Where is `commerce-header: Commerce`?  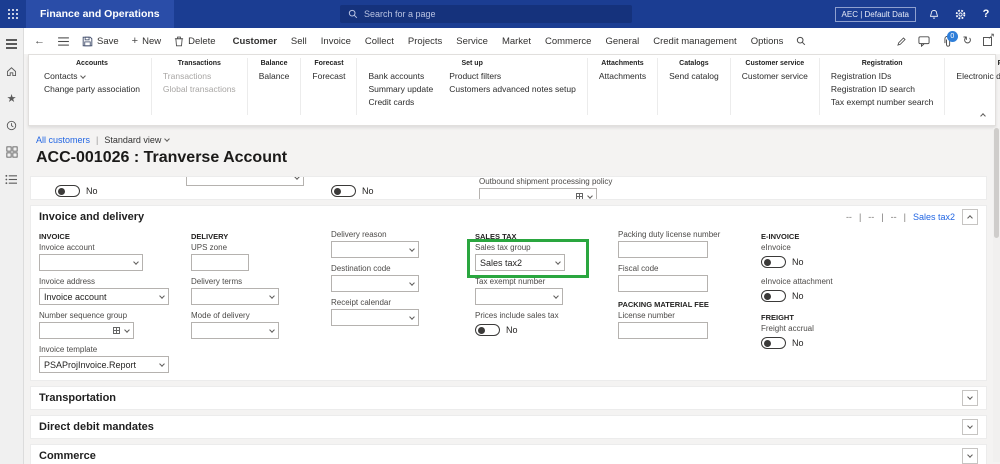 commerce-header: Commerce is located at coordinates (508, 454).